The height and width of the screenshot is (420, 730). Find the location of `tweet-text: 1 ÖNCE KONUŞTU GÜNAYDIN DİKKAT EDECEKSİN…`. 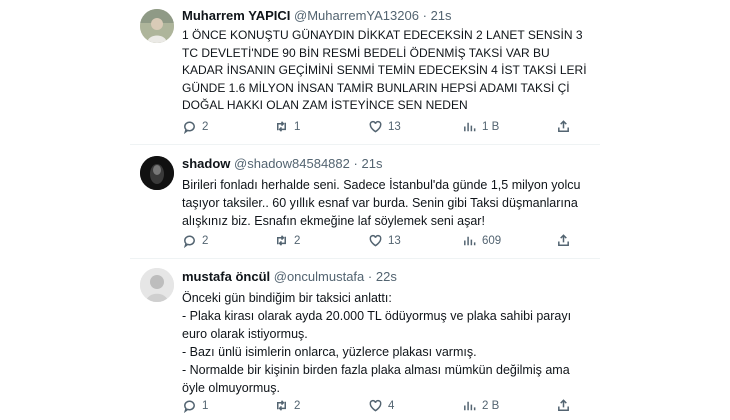

tweet-text: 1 ÖNCE KONUŞTU GÜNAYDIN DİKKAT EDECEKSİN… is located at coordinates (384, 70).